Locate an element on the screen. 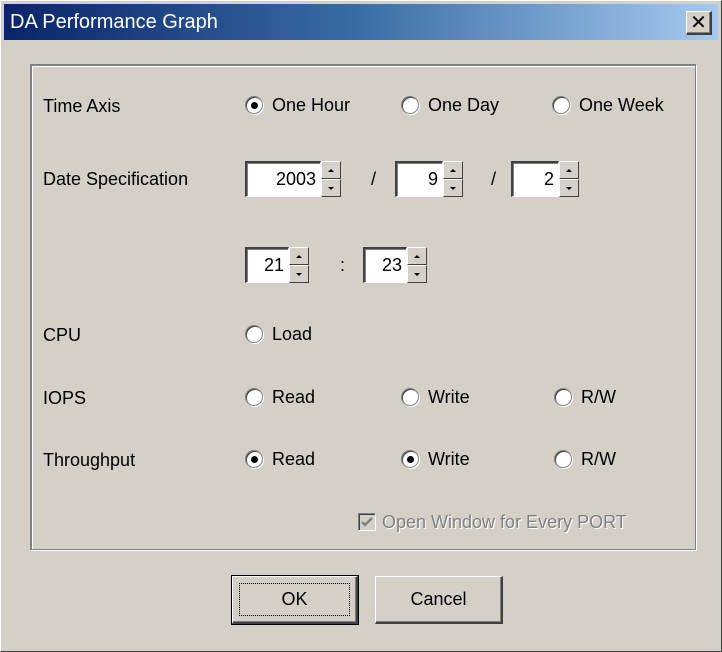 Image resolution: width=722 pixels, height=652 pixels. radio-throughput-write-label: Write is located at coordinates (449, 458).